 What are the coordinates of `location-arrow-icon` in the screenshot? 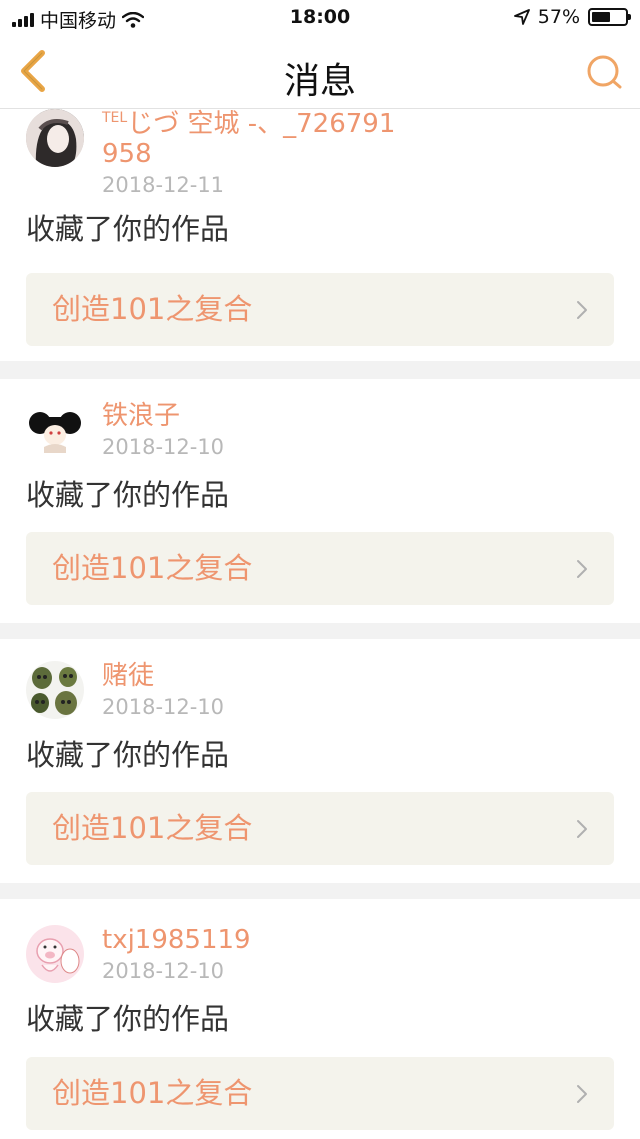 It's located at (521, 17).